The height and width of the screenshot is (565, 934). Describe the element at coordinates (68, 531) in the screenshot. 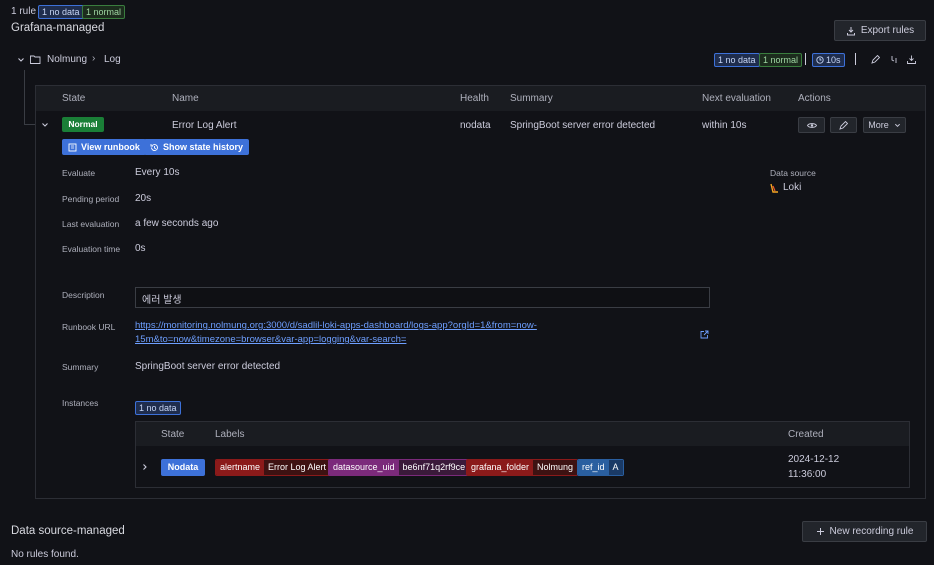

I see `section-title-datasource: Data source-managed` at that location.